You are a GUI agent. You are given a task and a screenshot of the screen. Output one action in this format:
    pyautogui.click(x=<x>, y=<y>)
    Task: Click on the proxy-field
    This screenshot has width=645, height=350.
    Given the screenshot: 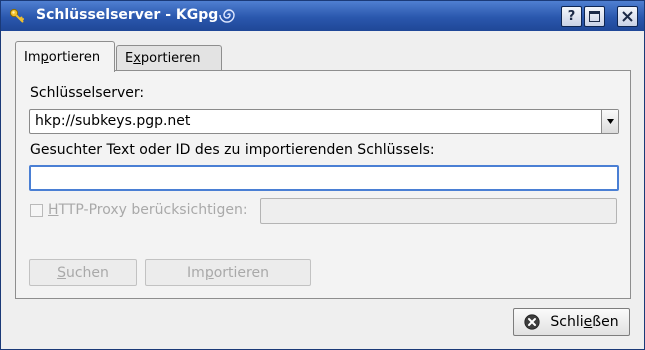 What is the action you would take?
    pyautogui.click(x=438, y=211)
    